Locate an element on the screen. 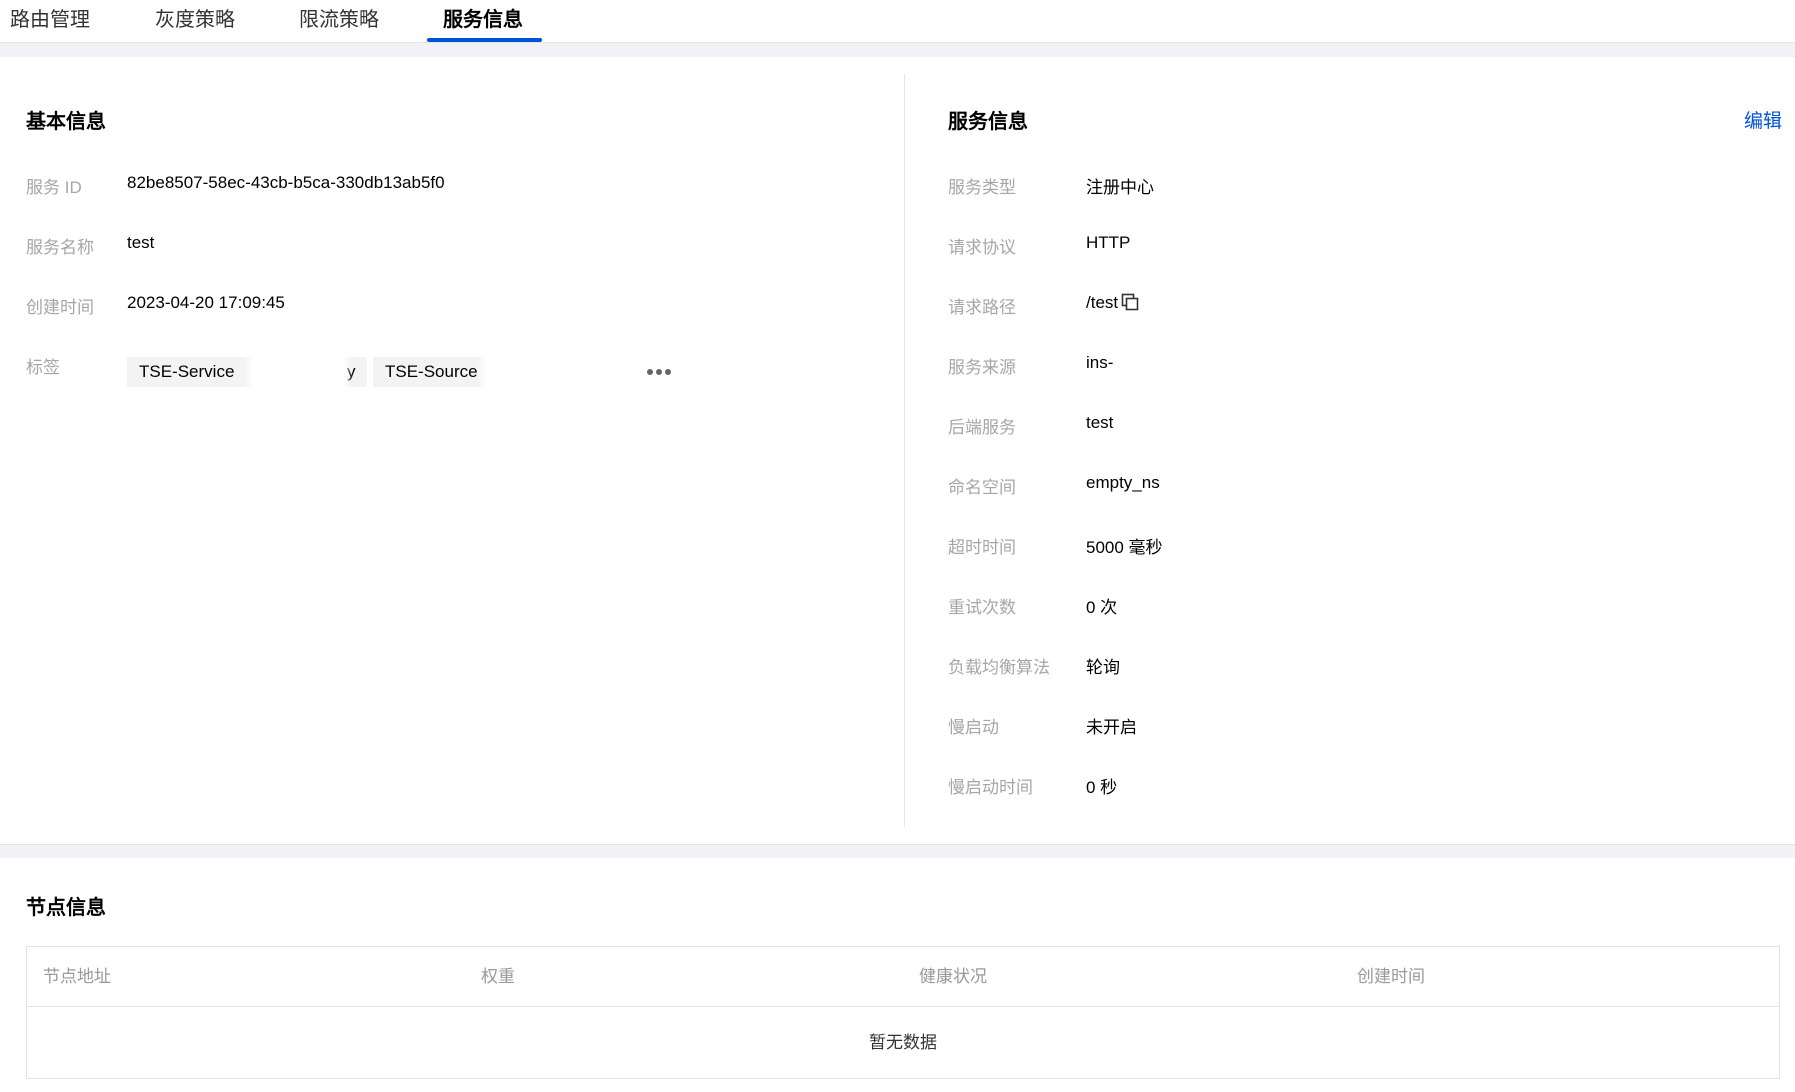 This screenshot has height=1092, width=1795. request-protocol-label: 请求协议 is located at coordinates (982, 247).